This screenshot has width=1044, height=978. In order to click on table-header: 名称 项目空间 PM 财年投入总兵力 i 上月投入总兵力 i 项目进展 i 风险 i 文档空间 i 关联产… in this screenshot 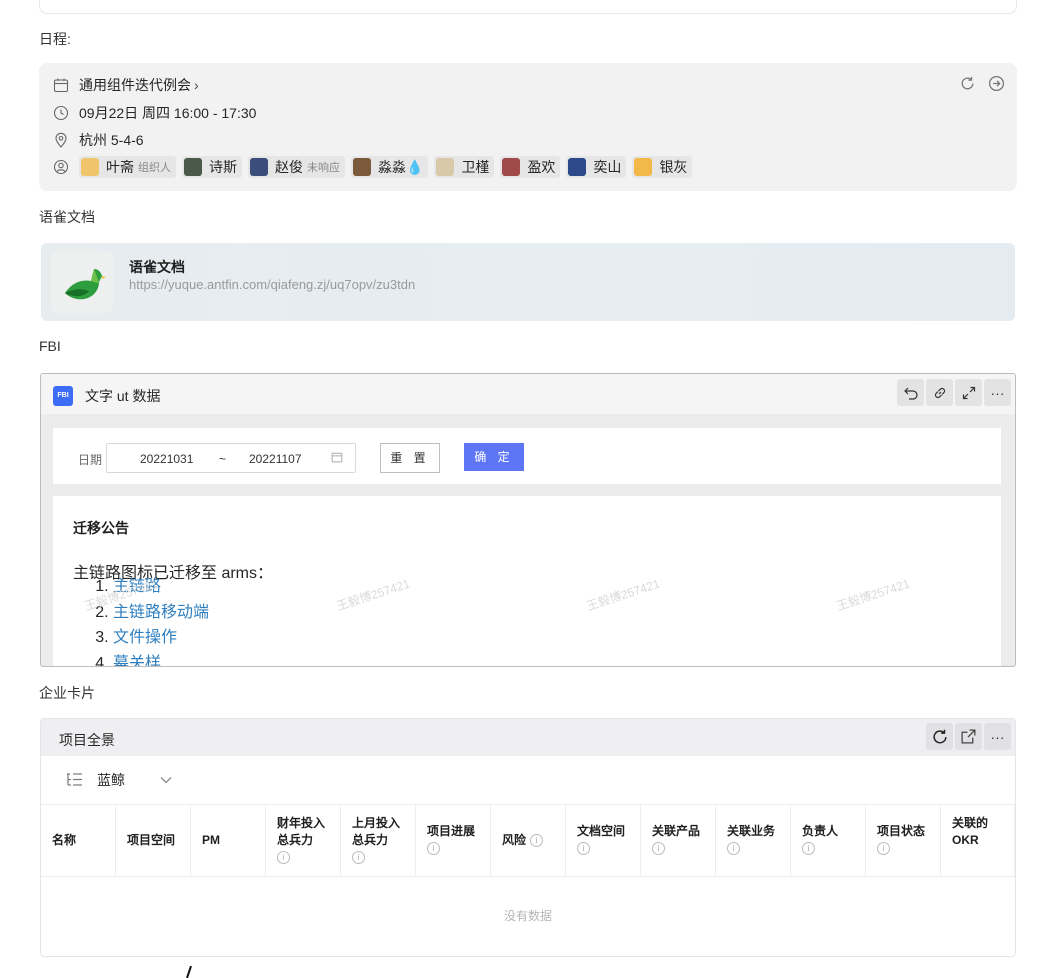, I will do `click(528, 840)`.